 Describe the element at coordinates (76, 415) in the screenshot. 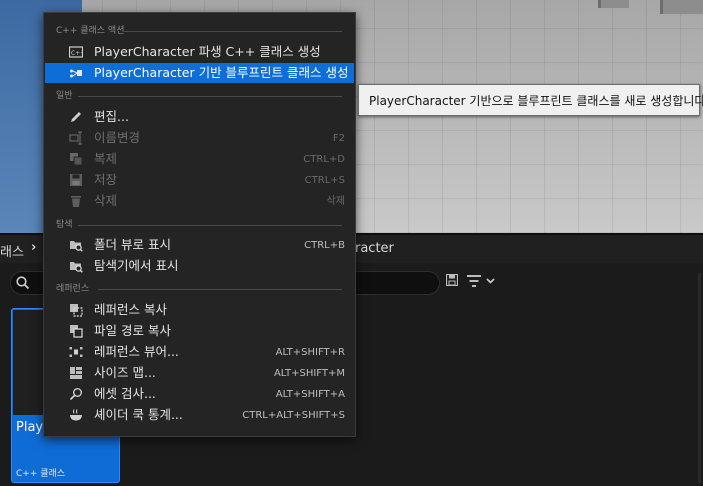

I see `shader-cook-icon` at that location.